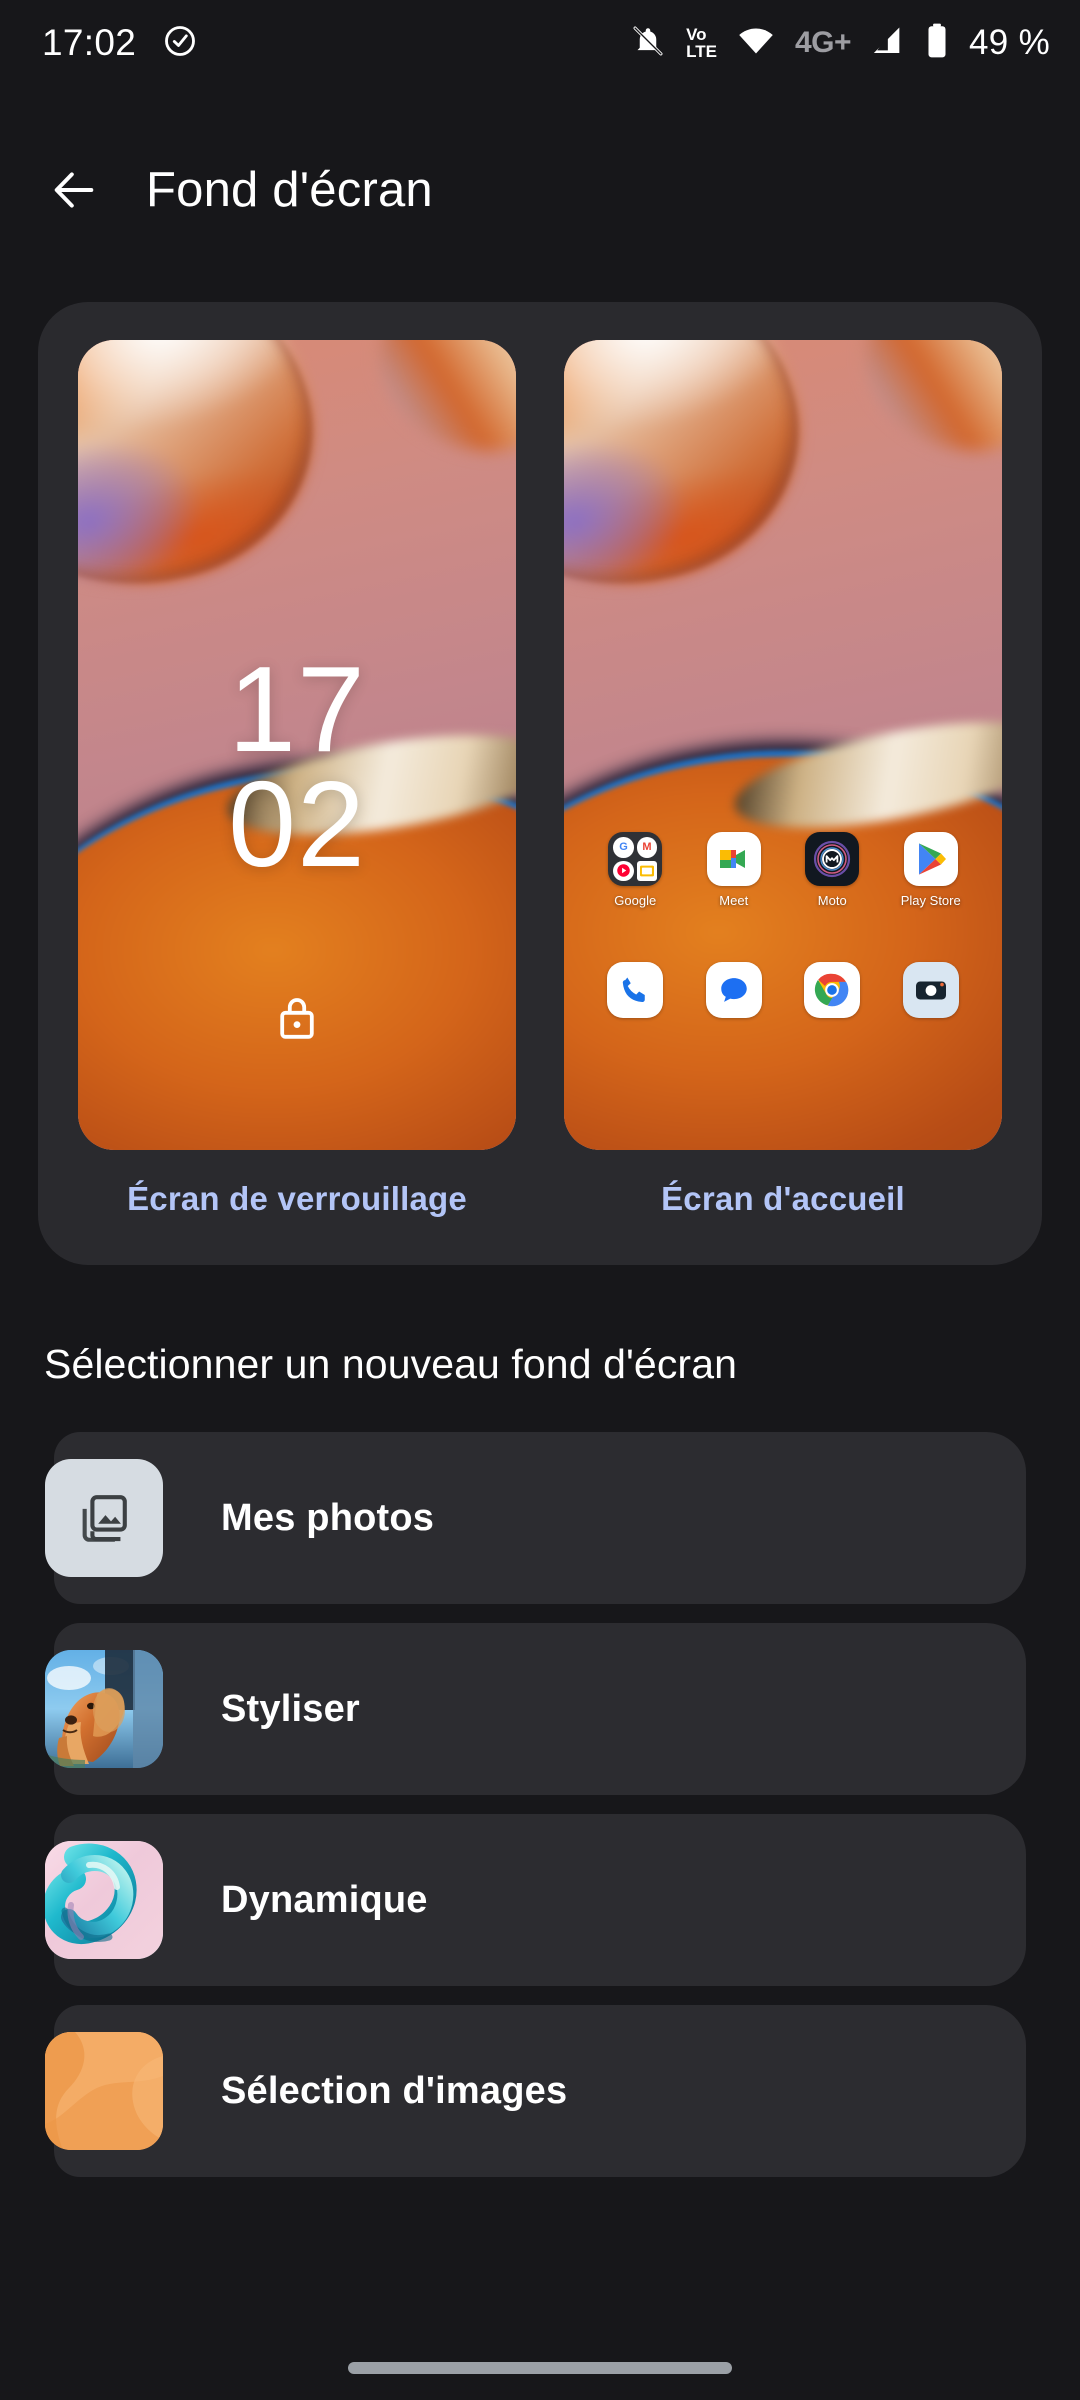 This screenshot has height=2400, width=1080. Describe the element at coordinates (783, 1199) in the screenshot. I see `tab-home-screen: Écran d'accueil` at that location.